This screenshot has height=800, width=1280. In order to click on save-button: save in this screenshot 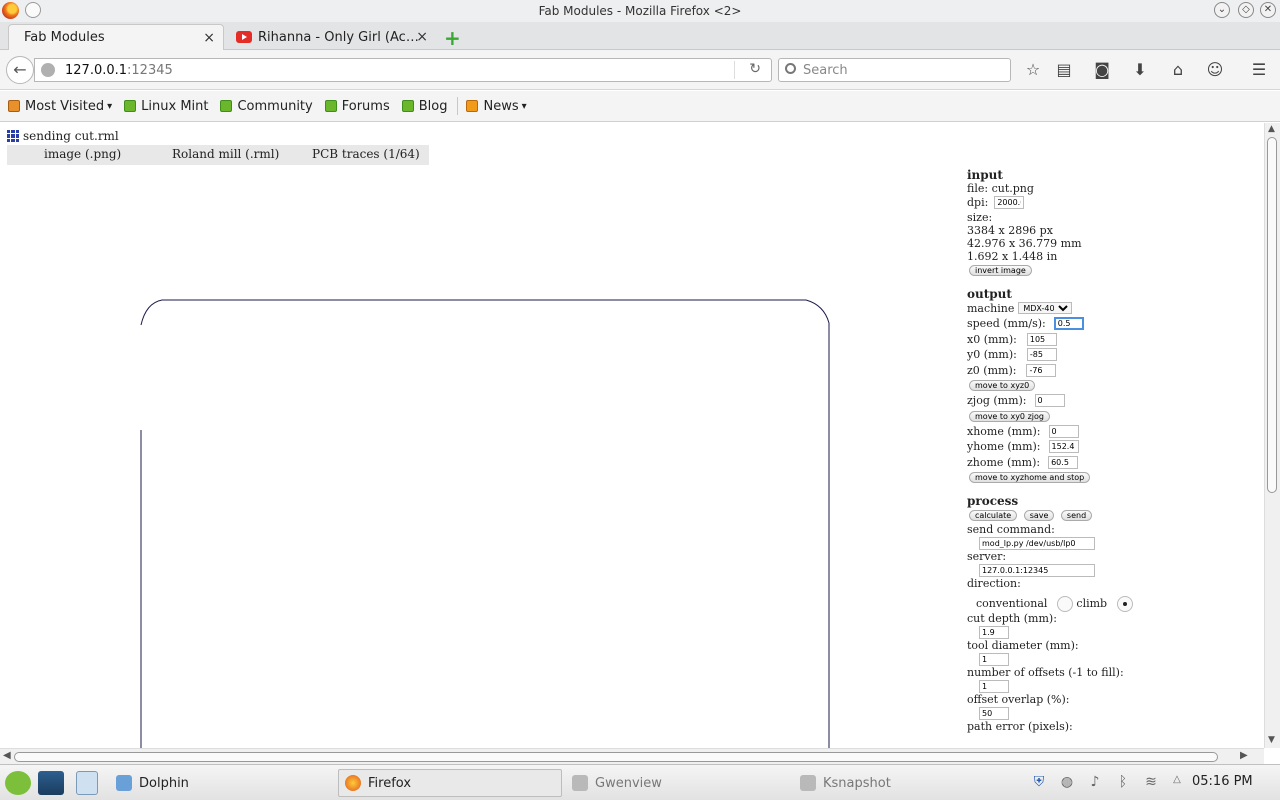, I will do `click(1039, 515)`.